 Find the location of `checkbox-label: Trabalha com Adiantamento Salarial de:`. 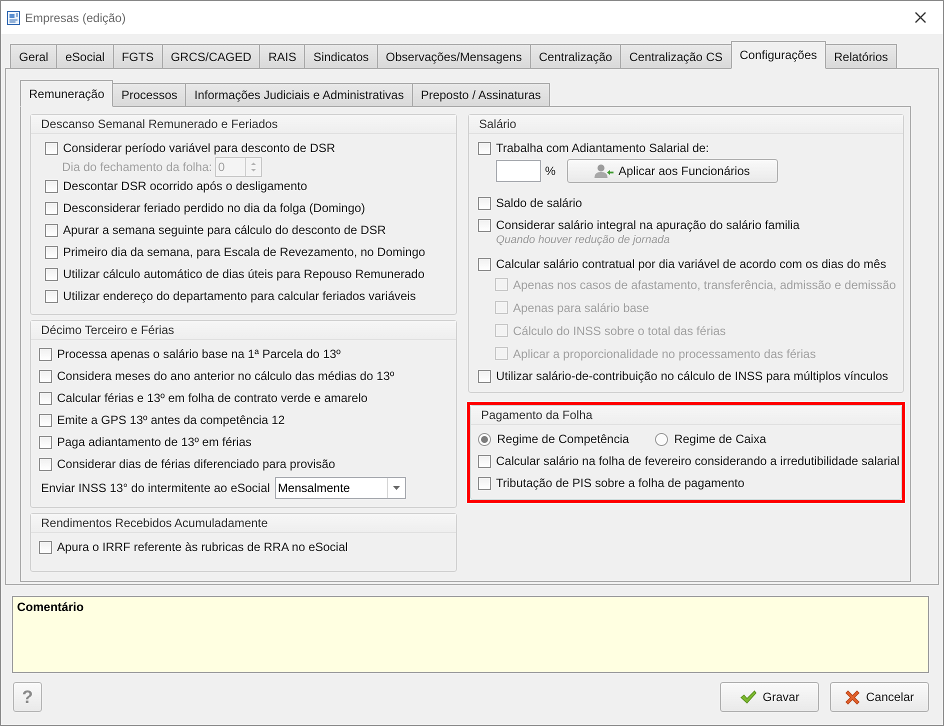

checkbox-label: Trabalha com Adiantamento Salarial de: is located at coordinates (603, 148).